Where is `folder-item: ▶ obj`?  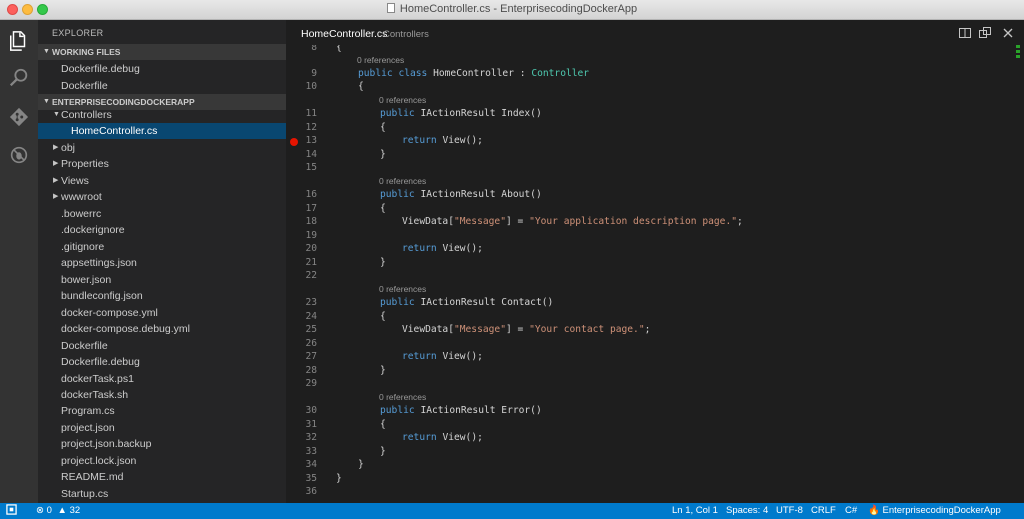 folder-item: ▶ obj is located at coordinates (162, 148).